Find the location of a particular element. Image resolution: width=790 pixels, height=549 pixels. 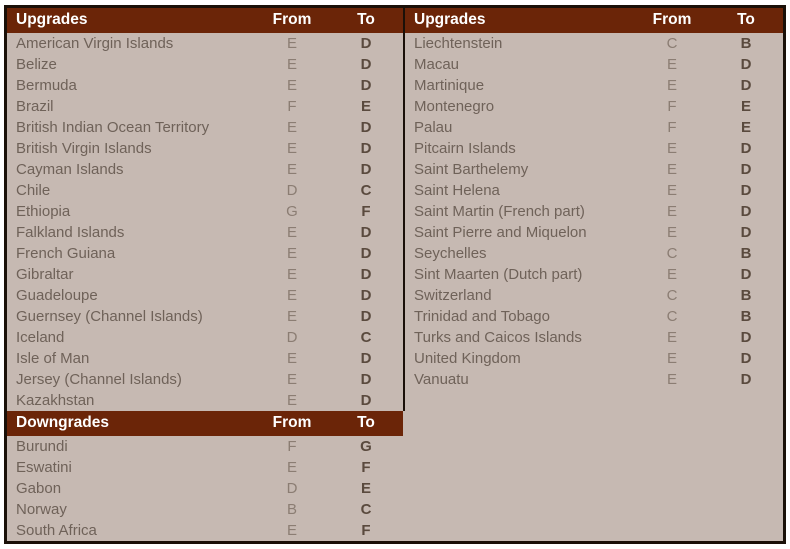

cell-country: French Guiana is located at coordinates (66, 253).